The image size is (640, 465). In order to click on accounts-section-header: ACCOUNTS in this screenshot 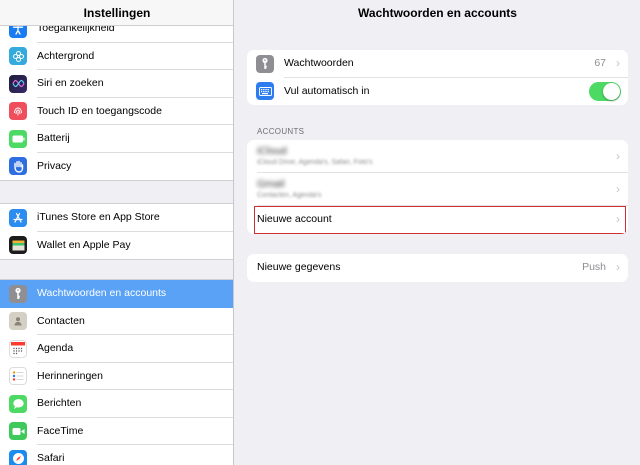, I will do `click(281, 131)`.